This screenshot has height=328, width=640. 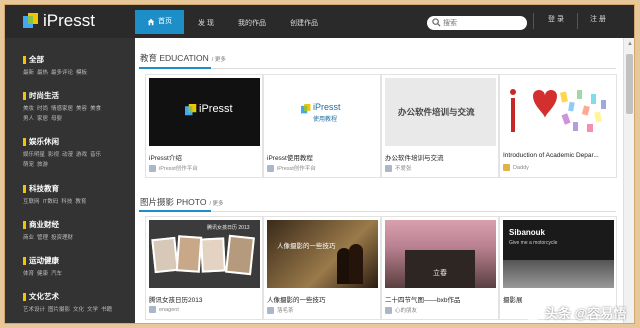 What do you see at coordinates (95, 109) in the screenshot?
I see `category-link: 美食` at bounding box center [95, 109].